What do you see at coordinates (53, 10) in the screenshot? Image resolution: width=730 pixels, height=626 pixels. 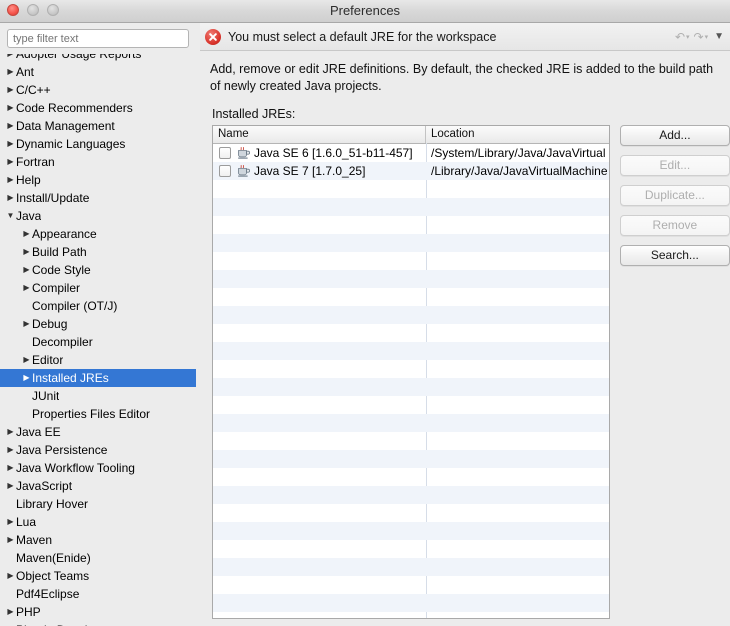 I see `zoom-button` at bounding box center [53, 10].